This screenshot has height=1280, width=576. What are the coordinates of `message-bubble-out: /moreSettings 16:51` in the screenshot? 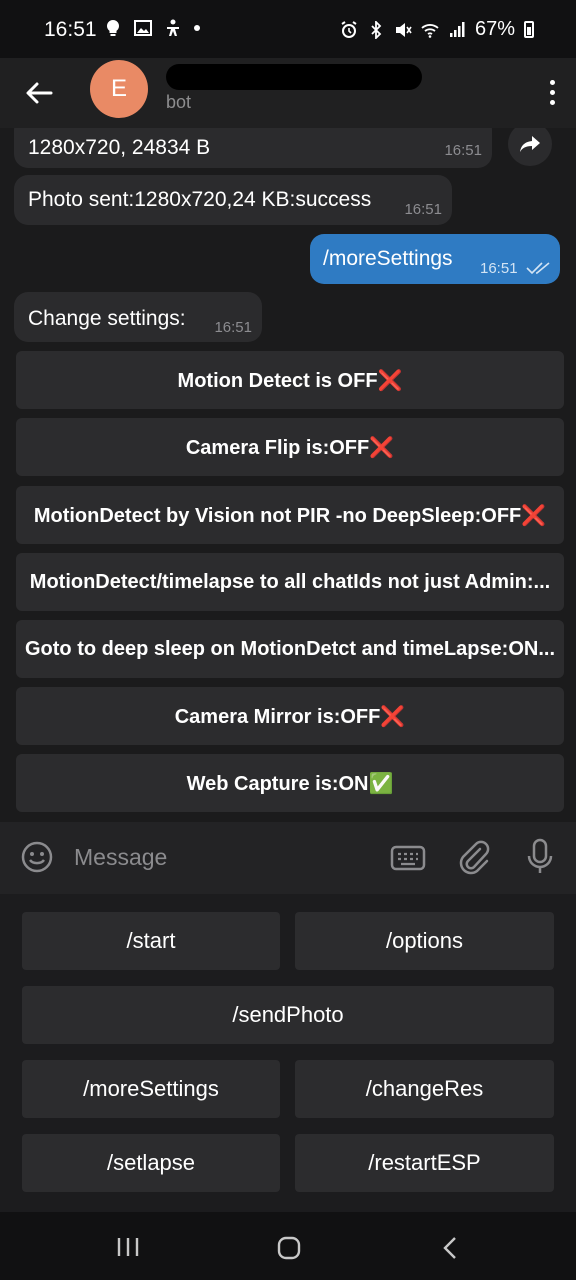 It's located at (435, 259).